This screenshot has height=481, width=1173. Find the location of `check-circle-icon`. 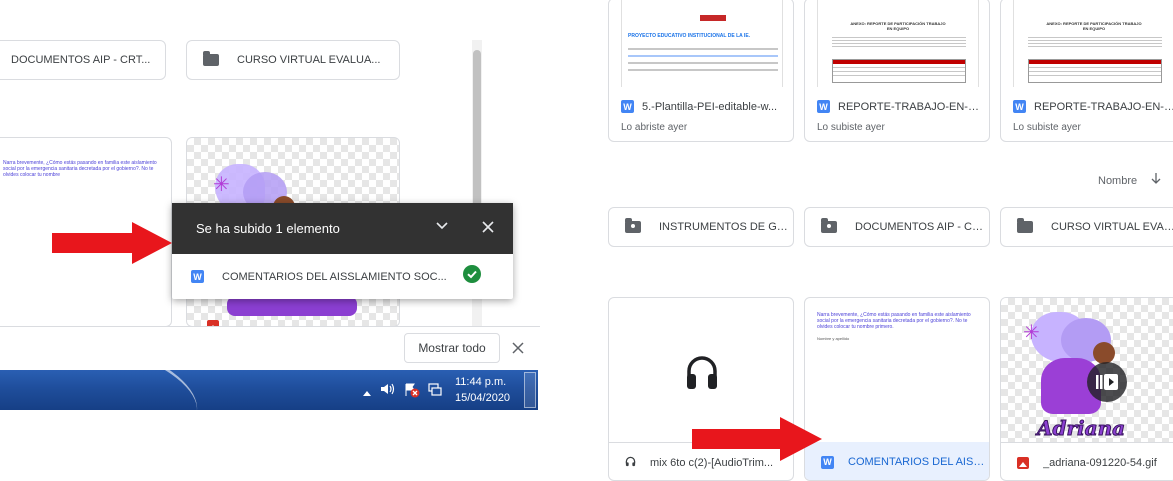

check-circle-icon is located at coordinates (471, 276).